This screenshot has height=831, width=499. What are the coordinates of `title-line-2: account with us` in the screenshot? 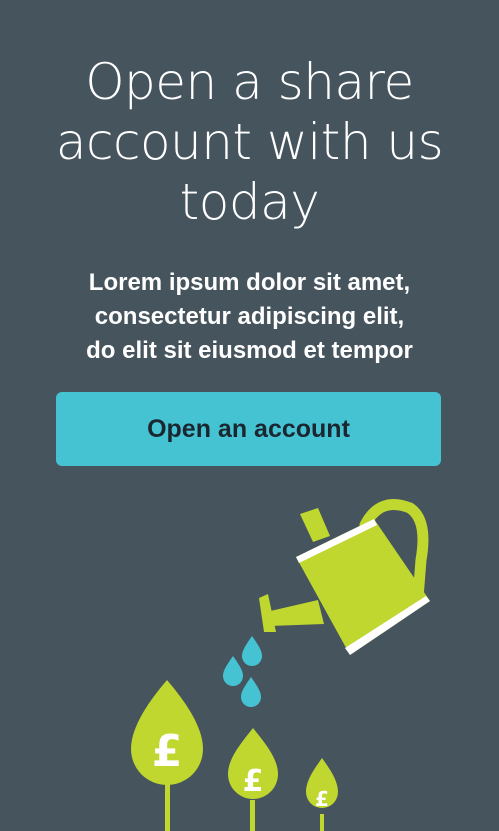 It's located at (249, 142).